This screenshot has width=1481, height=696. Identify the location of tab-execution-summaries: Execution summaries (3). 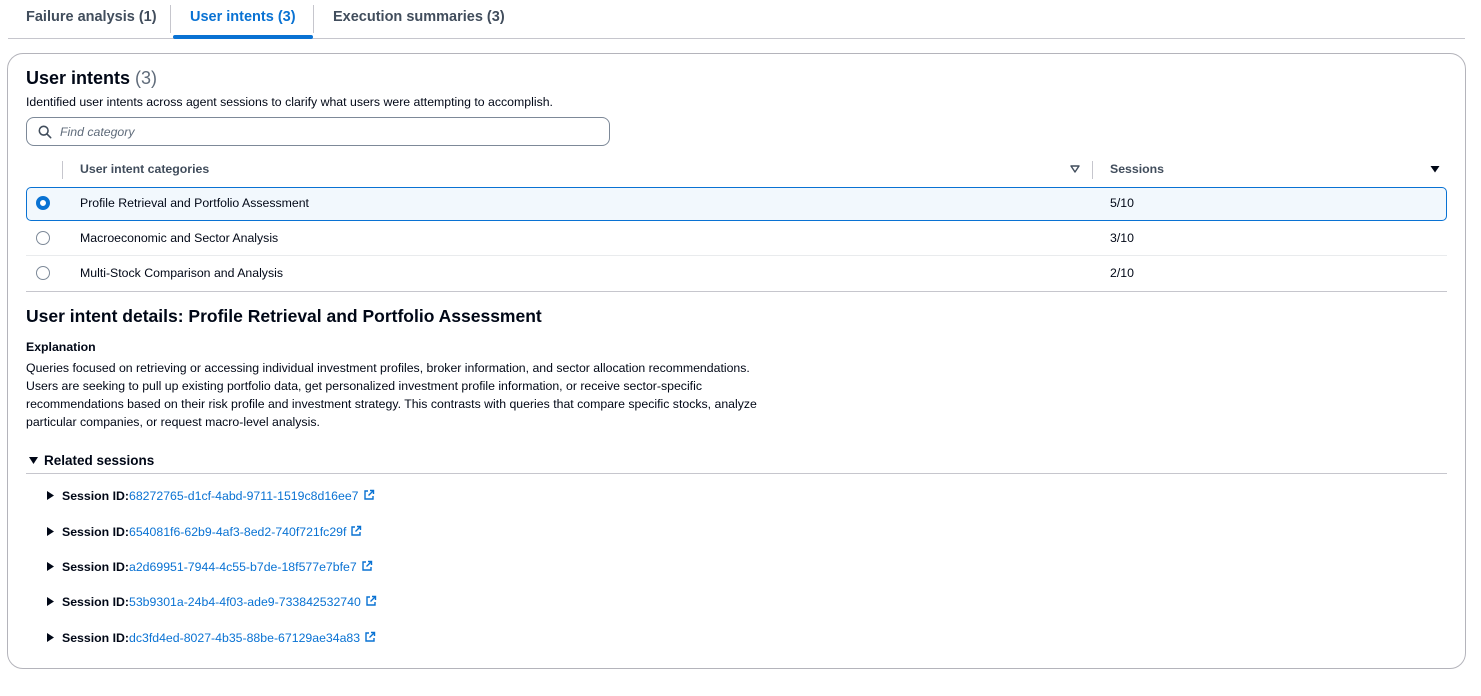
(419, 19).